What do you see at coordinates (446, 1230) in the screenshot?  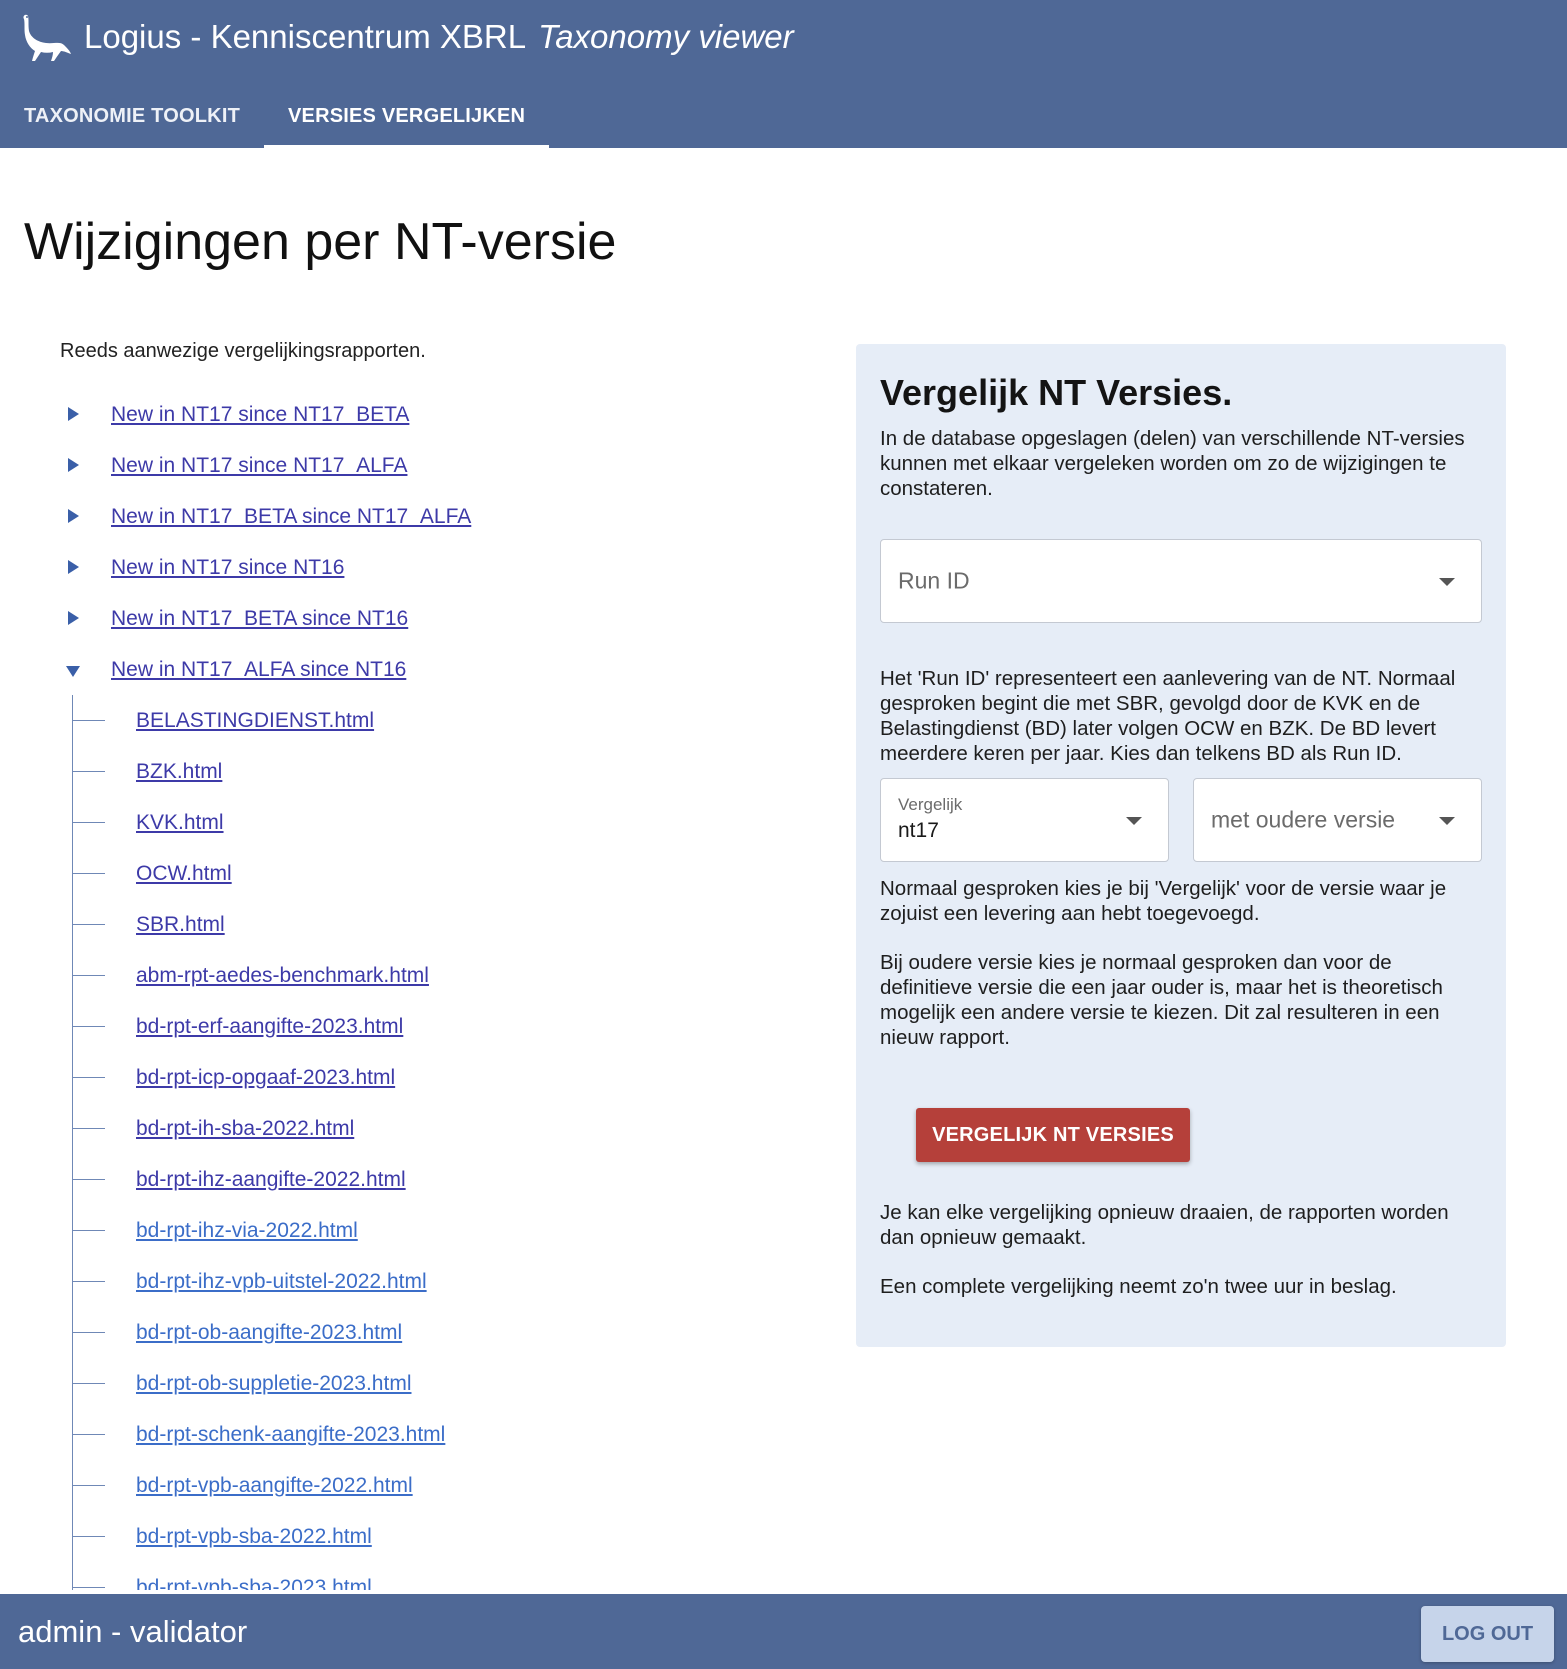 I see `report-file-item: bd-rpt-ihz-via-2022.html` at bounding box center [446, 1230].